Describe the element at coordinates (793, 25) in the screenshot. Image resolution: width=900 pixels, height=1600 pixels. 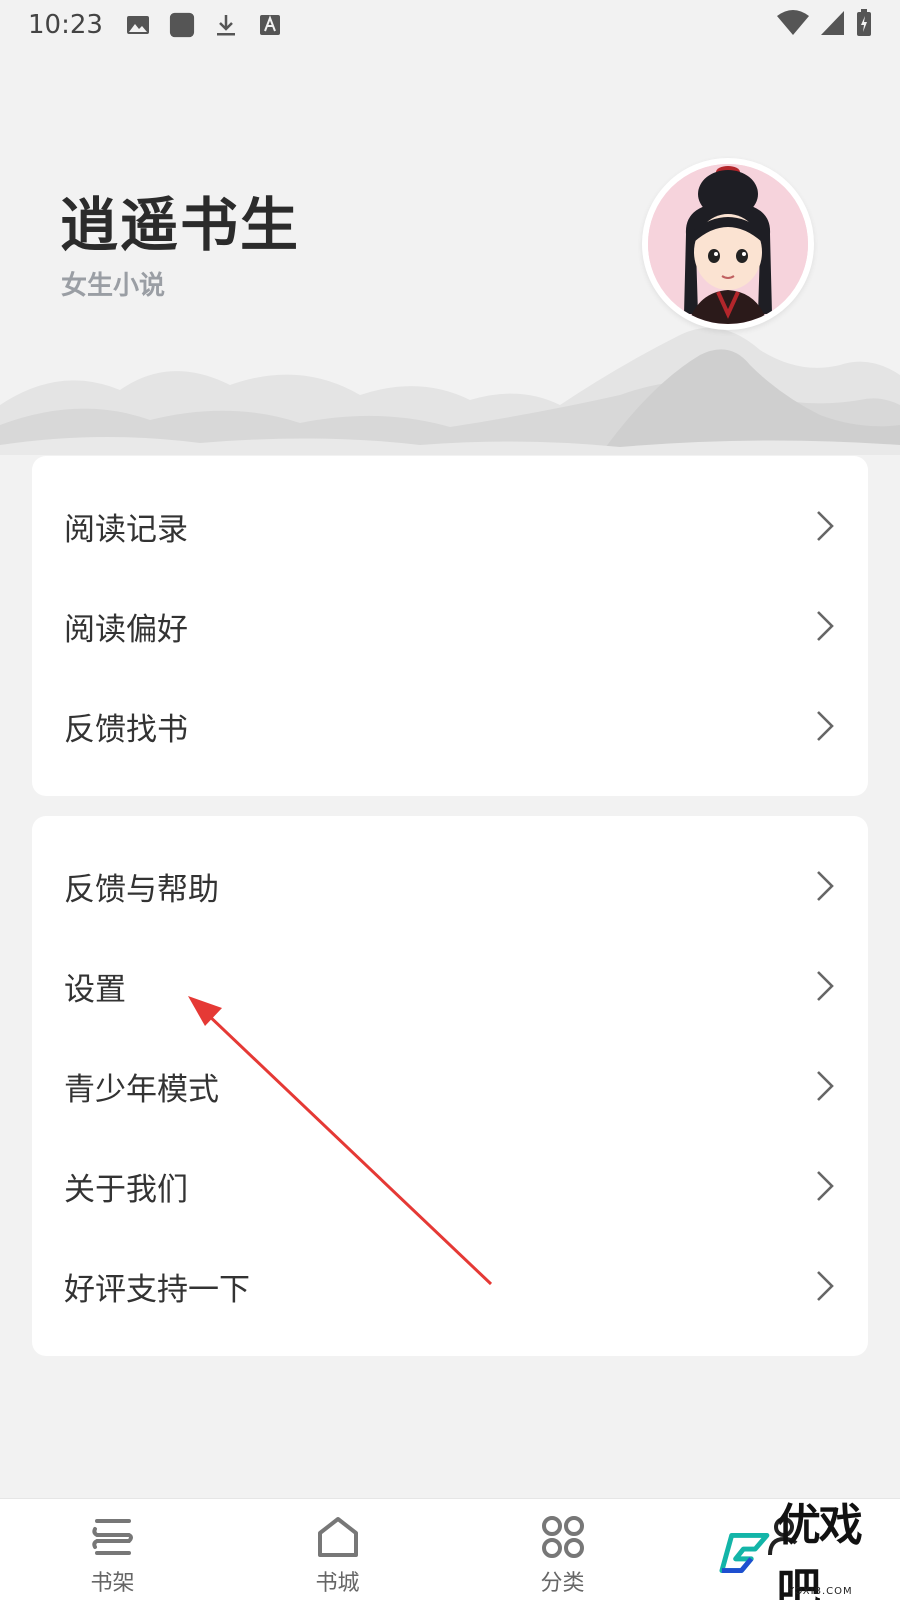
I see `wifi-icon` at that location.